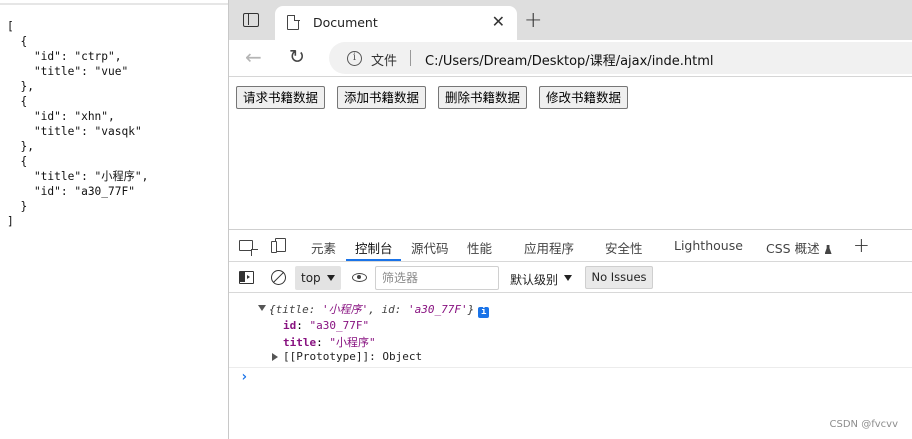 The image size is (912, 439). Describe the element at coordinates (828, 249) in the screenshot. I see `experiment-flask-icon` at that location.